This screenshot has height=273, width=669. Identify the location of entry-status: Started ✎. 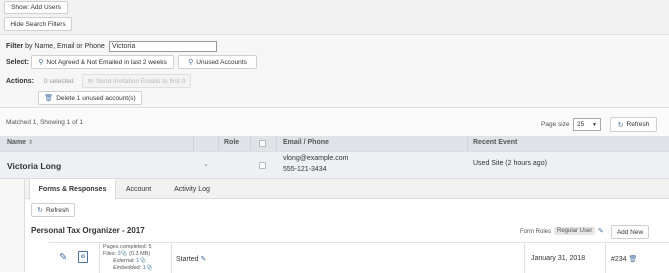
(191, 259).